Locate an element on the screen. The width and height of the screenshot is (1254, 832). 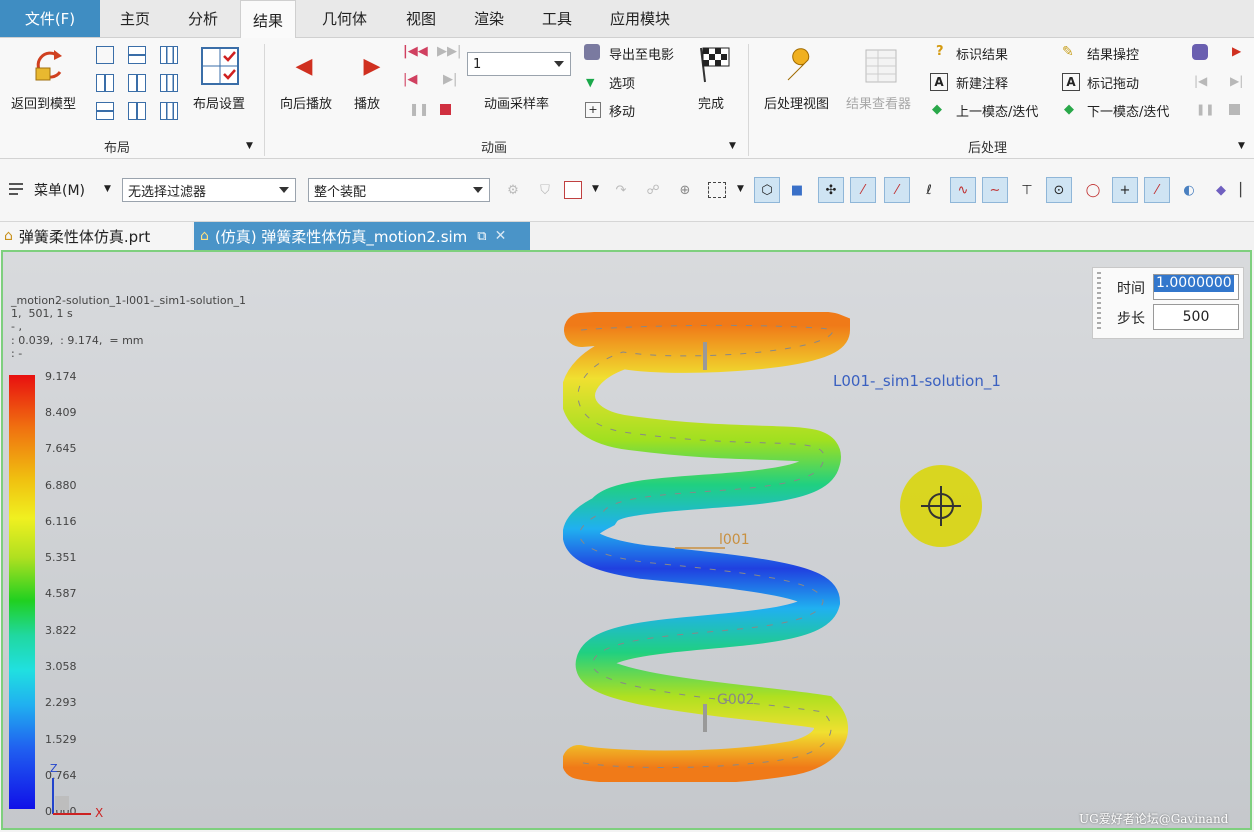
return-model-icon is located at coordinates (48, 66).